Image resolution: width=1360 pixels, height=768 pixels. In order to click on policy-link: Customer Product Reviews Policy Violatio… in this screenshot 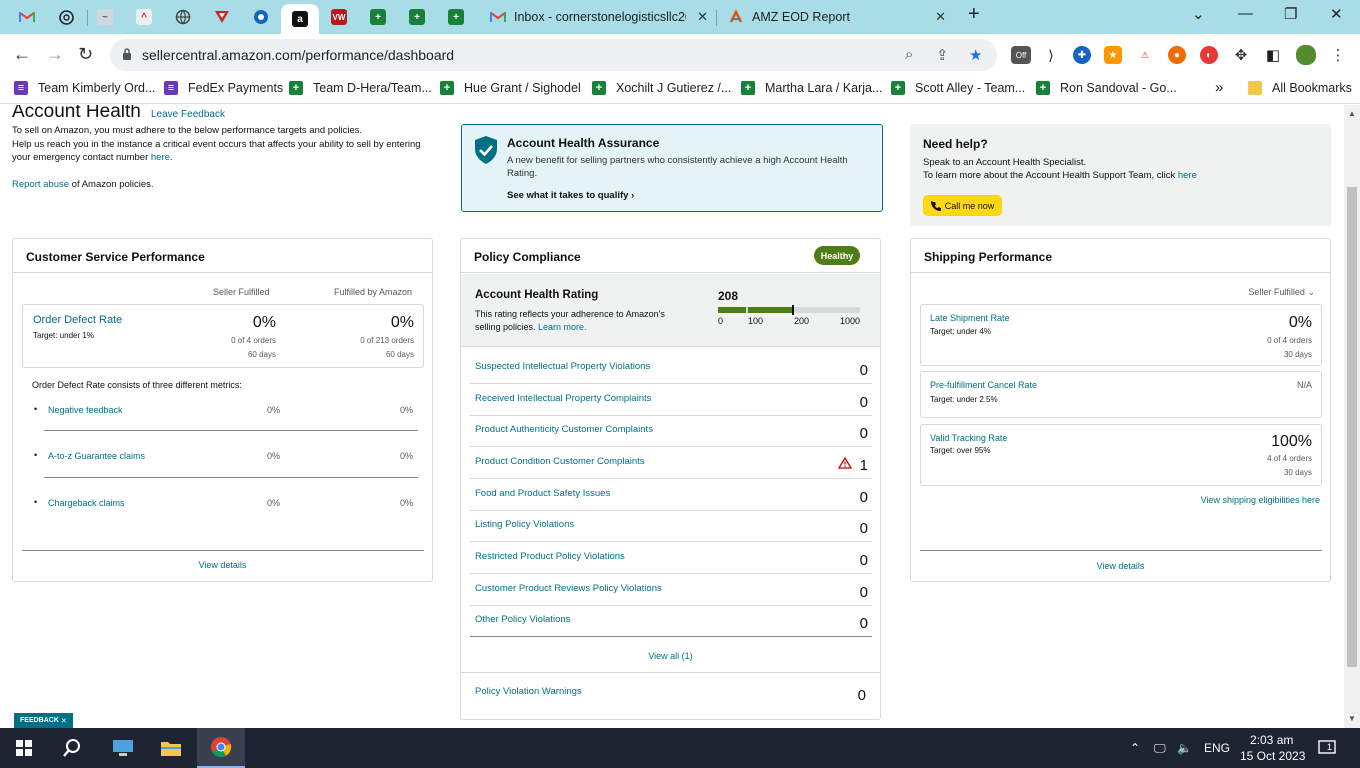, I will do `click(568, 588)`.